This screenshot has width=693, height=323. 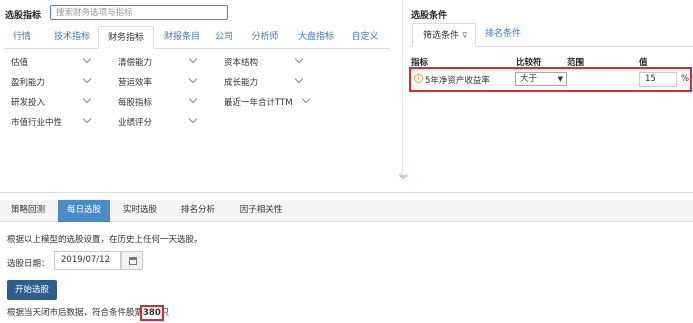 I want to click on operator-select: 大于 ▼, so click(x=541, y=79).